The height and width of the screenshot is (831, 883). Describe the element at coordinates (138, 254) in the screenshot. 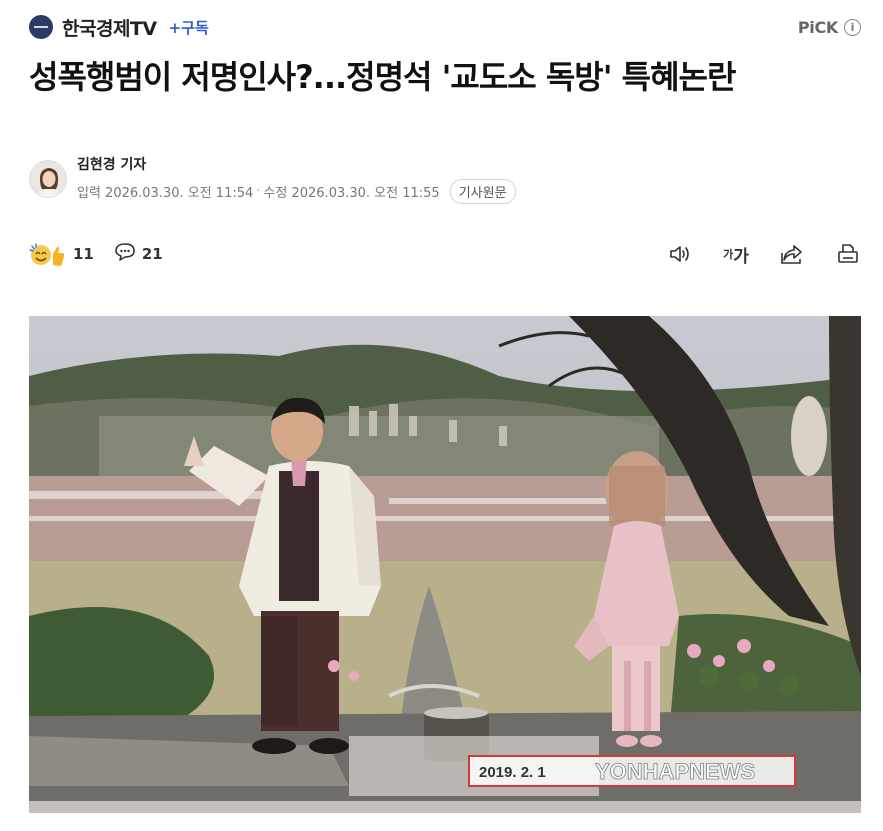

I see `comments-button: 21` at that location.